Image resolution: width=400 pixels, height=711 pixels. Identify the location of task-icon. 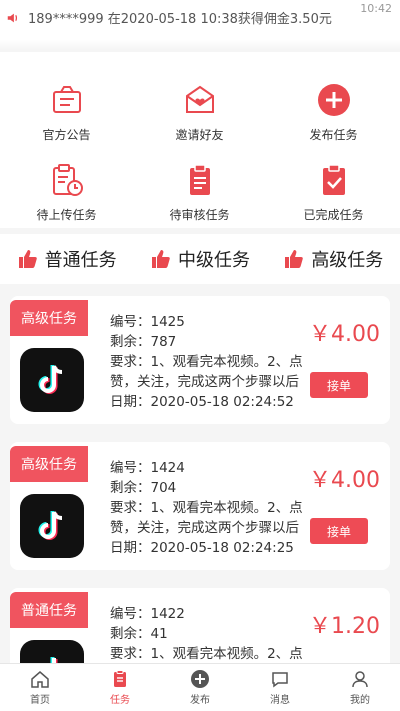
(120, 678).